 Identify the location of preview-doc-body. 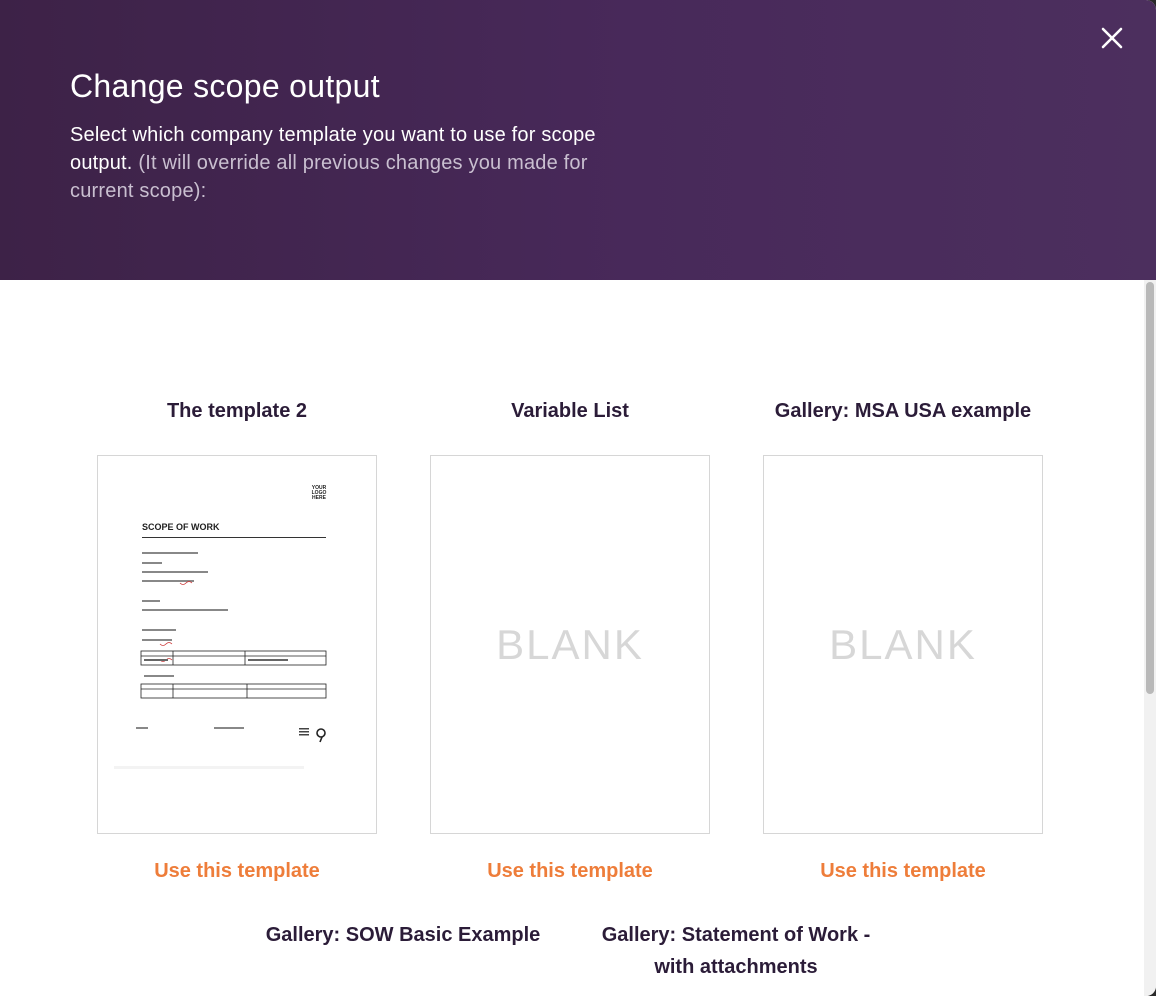
(220, 660).